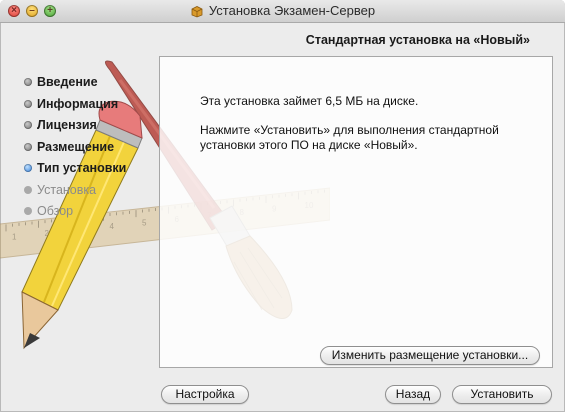 The width and height of the screenshot is (565, 412). What do you see at coordinates (14, 237) in the screenshot?
I see `ruler-number: 1` at bounding box center [14, 237].